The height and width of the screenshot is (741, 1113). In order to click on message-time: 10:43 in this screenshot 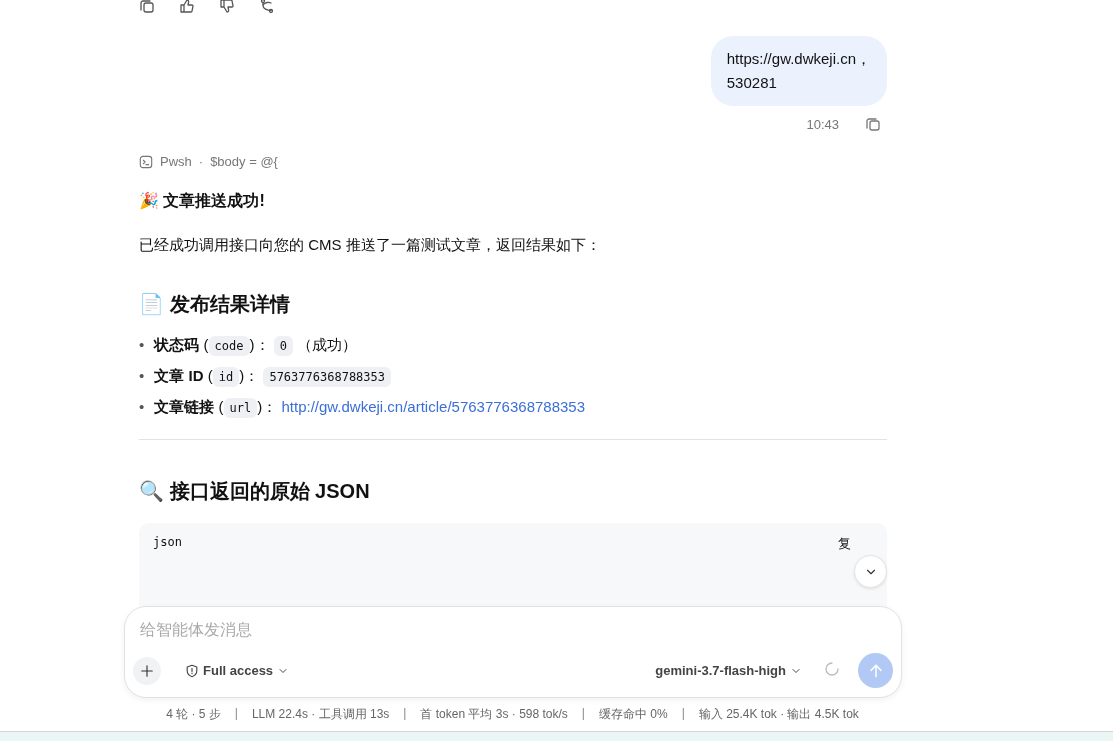, I will do `click(822, 124)`.